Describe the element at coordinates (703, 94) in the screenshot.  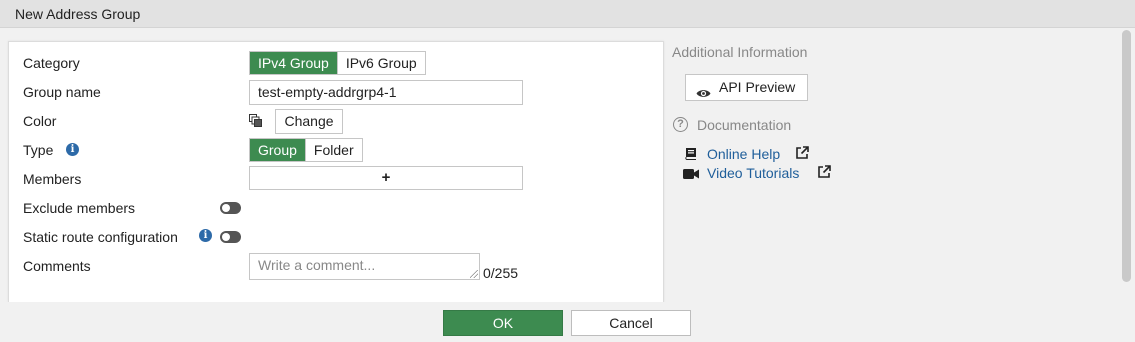
I see `eye-icon` at that location.